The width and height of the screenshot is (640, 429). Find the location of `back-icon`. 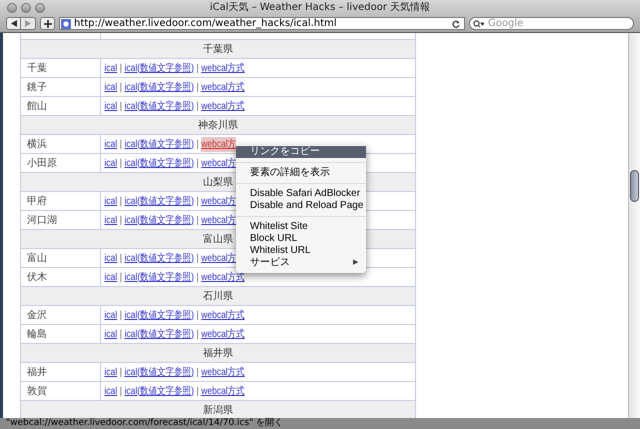

back-icon is located at coordinates (13, 23).